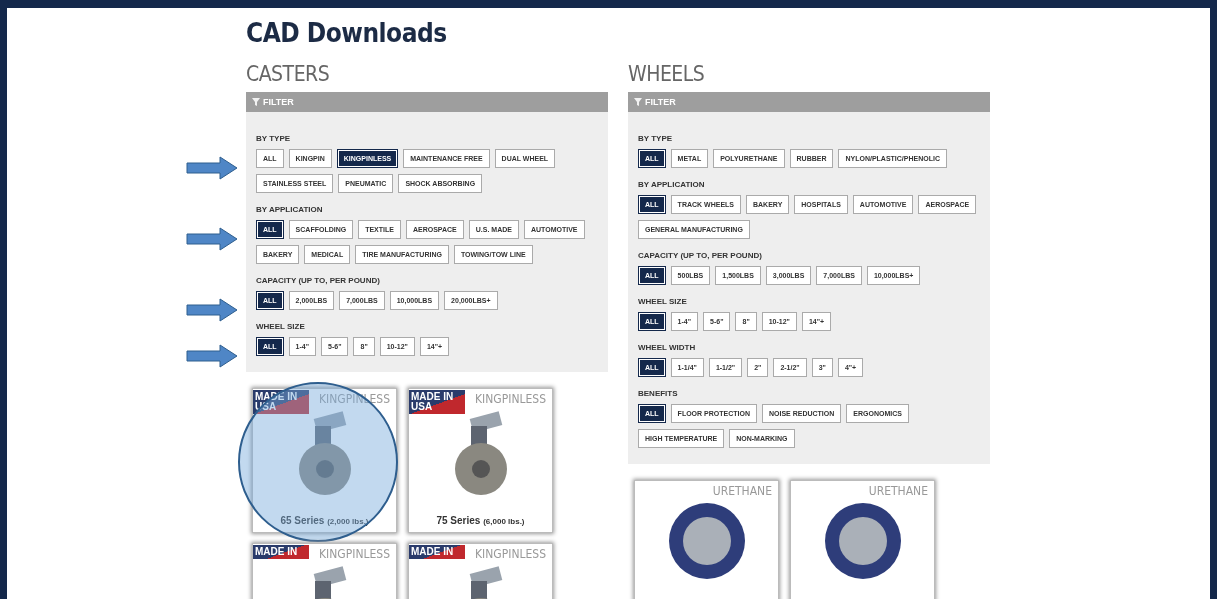  What do you see at coordinates (667, 74) in the screenshot?
I see `section-heading: WHEELS` at bounding box center [667, 74].